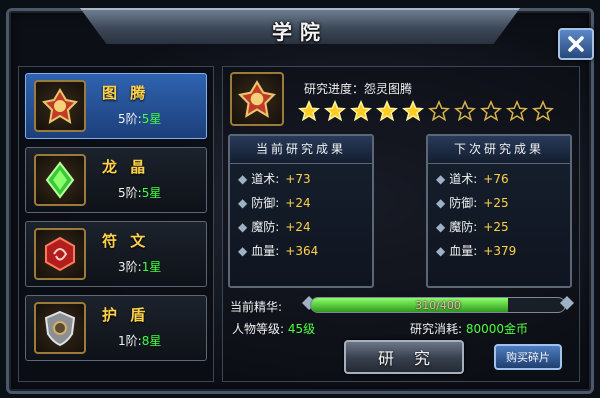 Image resolution: width=600 pixels, height=398 pixels. I want to click on close-icon, so click(576, 44).